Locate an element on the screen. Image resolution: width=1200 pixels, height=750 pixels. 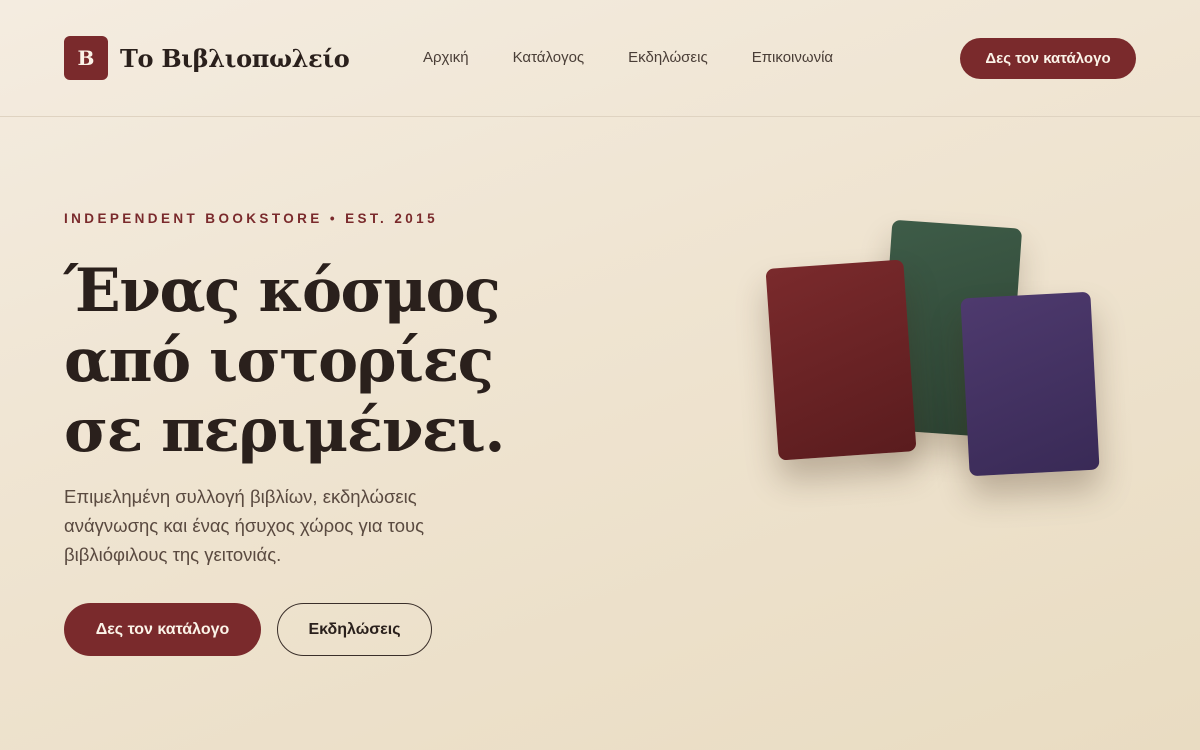
nav-link-events: Εκδηλώσεις is located at coordinates (668, 57).